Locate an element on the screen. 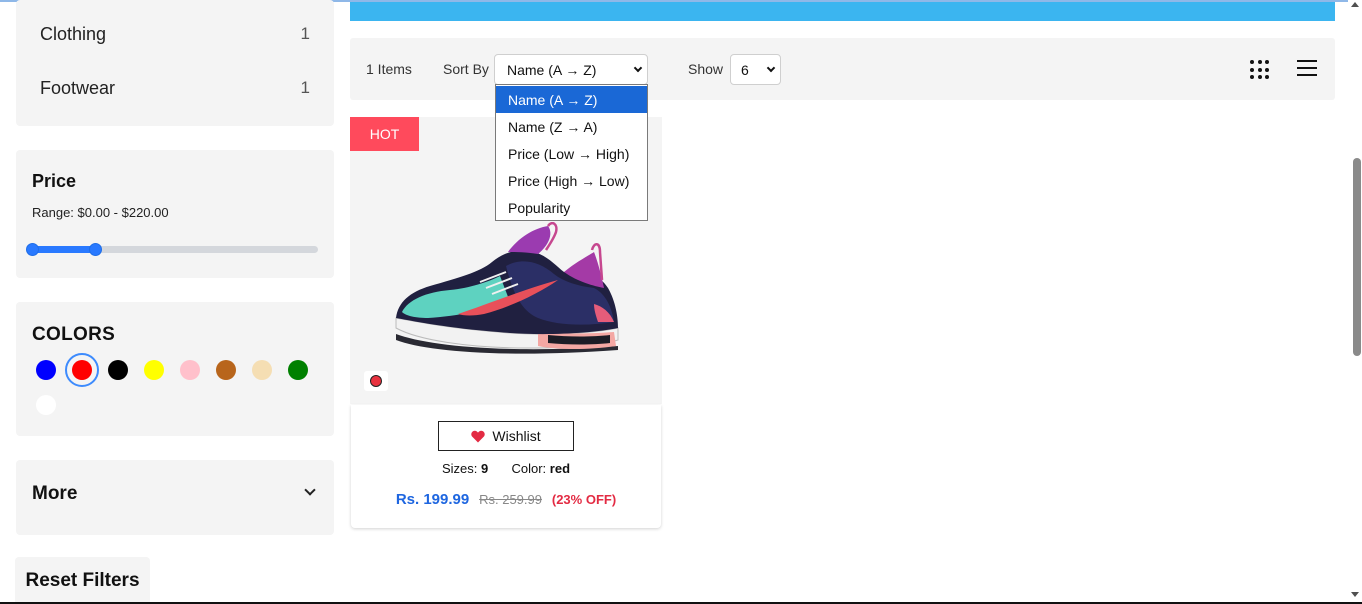 Image resolution: width=1362 pixels, height=604 pixels. price-max-handle is located at coordinates (95, 249).